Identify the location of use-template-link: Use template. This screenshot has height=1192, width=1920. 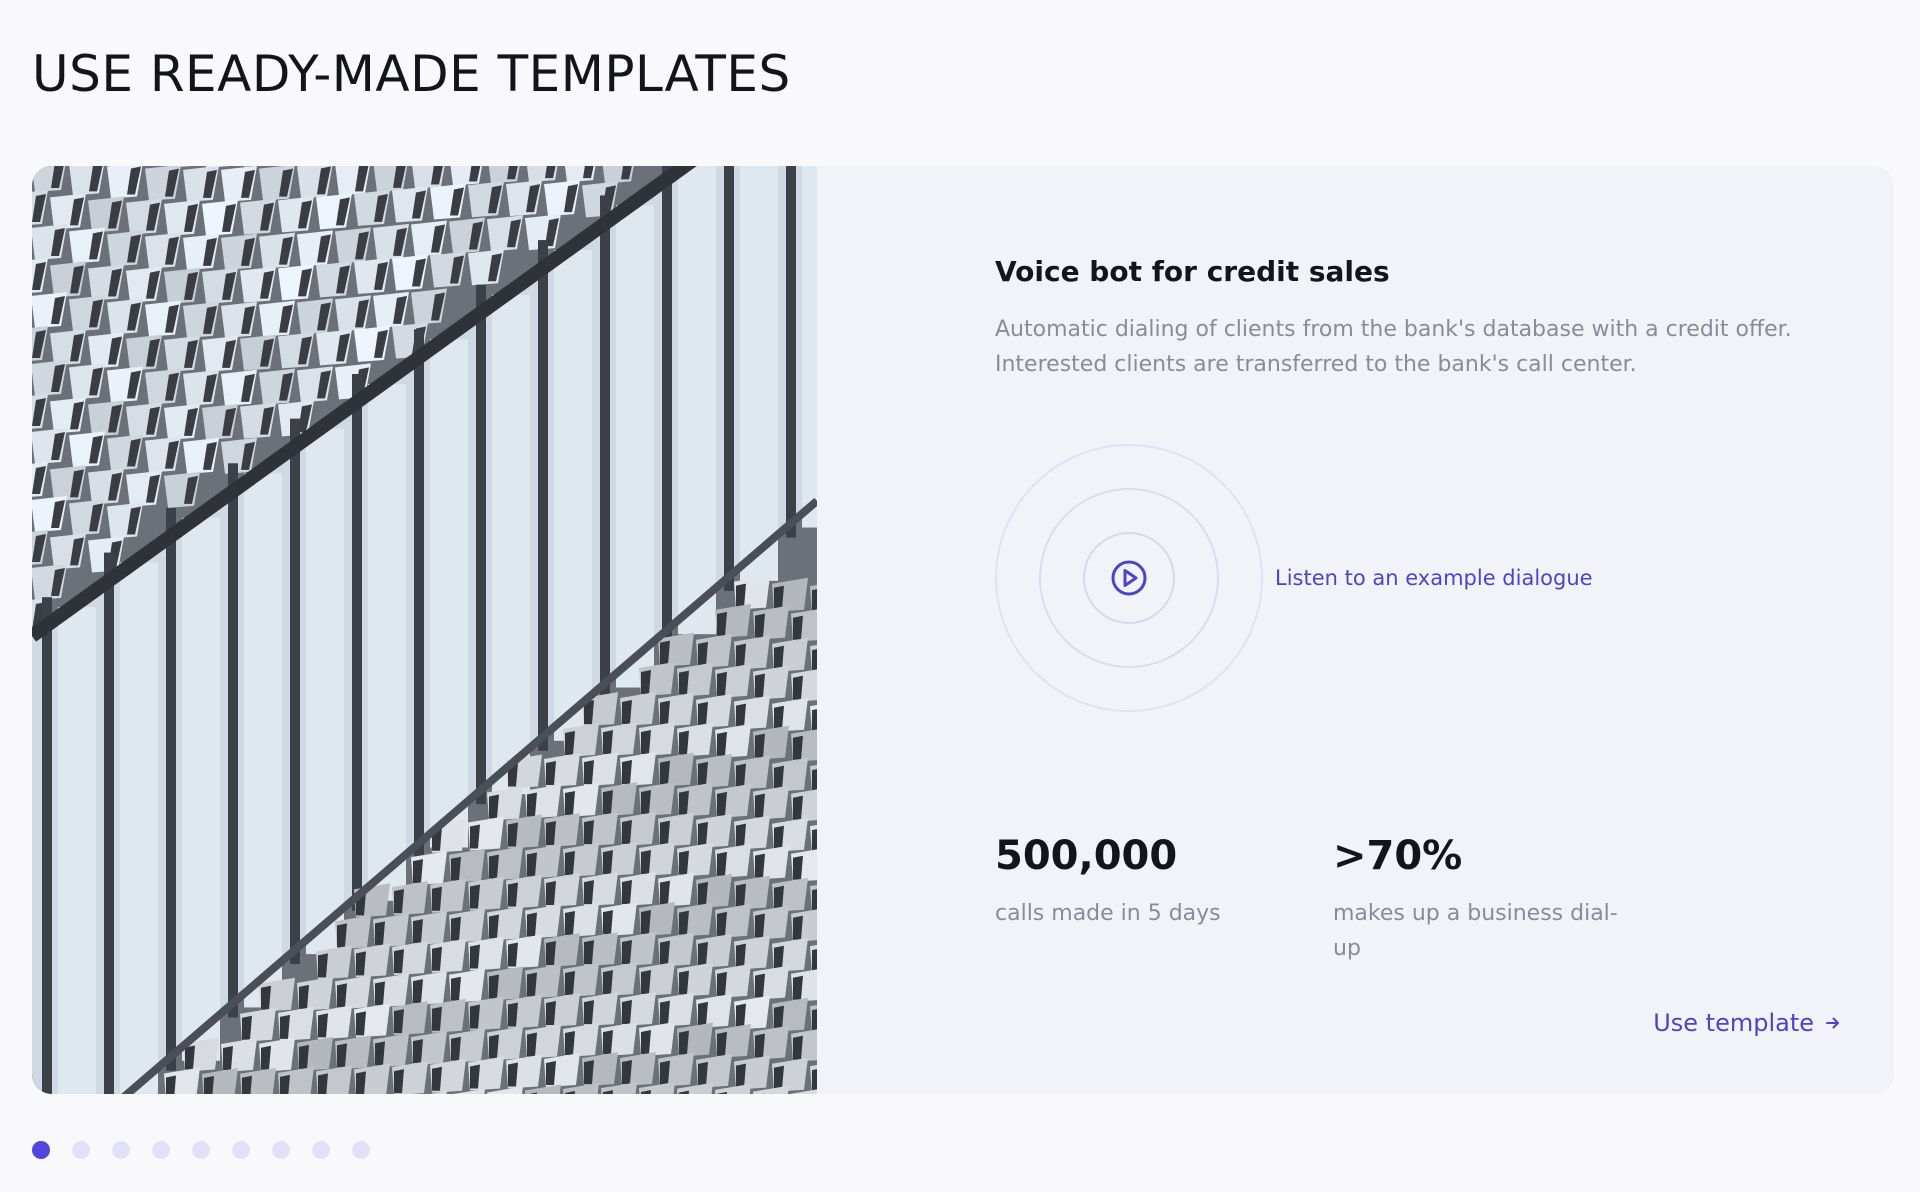
(1747, 1023).